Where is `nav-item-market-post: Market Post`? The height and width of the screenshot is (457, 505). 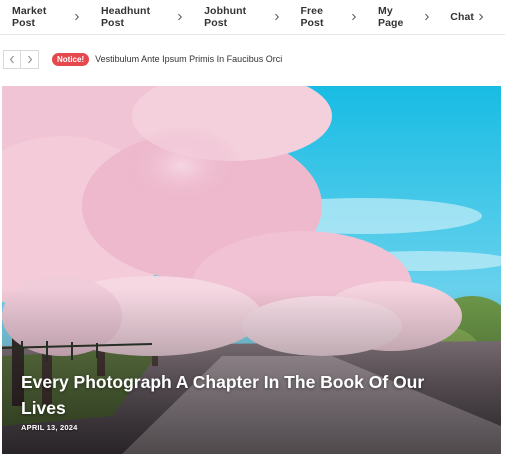 nav-item-market-post: Market Post is located at coordinates (46, 17).